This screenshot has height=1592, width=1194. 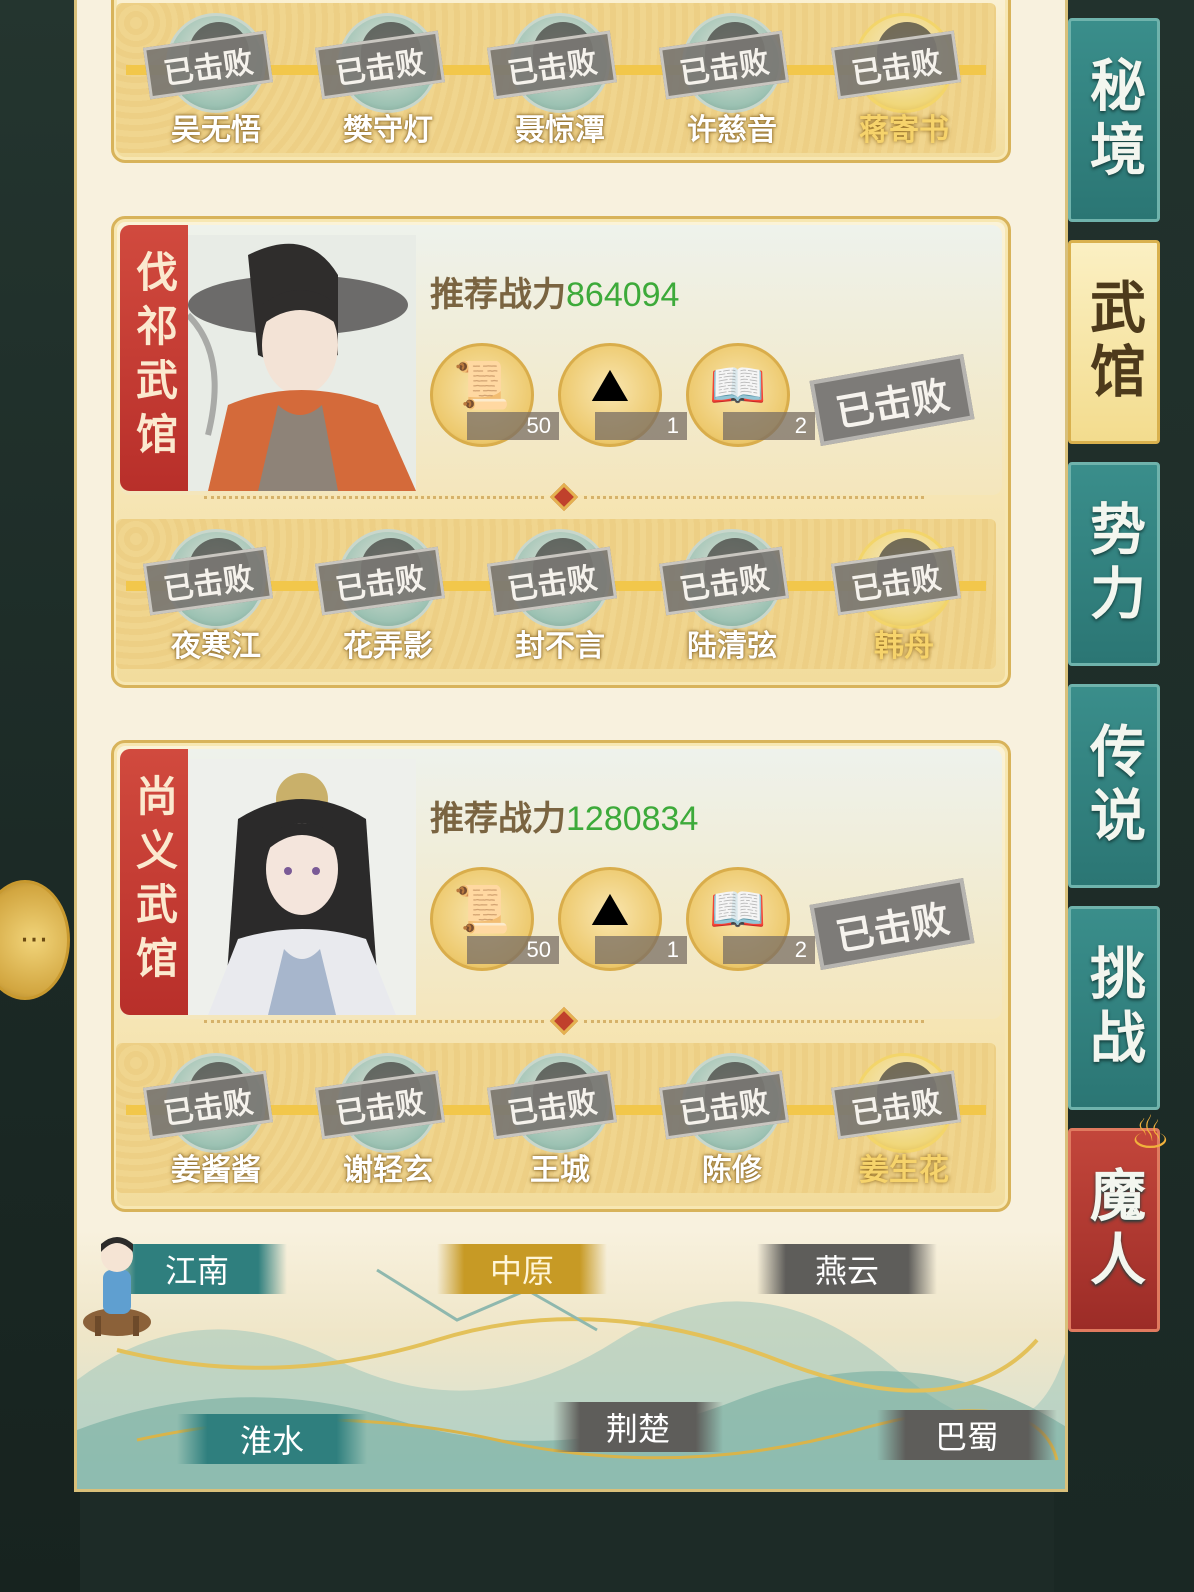 I want to click on member-strip: 已击败 夜寒江 已击败 花弄影 已击败 封不言 已击败 陆清弦 已击败 韩舟, so click(x=556, y=594).